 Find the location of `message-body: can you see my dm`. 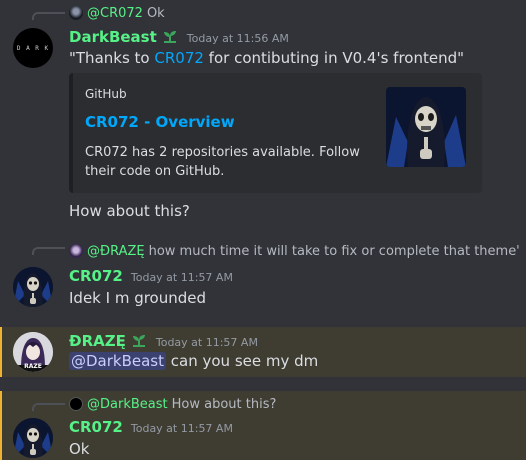

message-body: can you see my dm is located at coordinates (242, 361).